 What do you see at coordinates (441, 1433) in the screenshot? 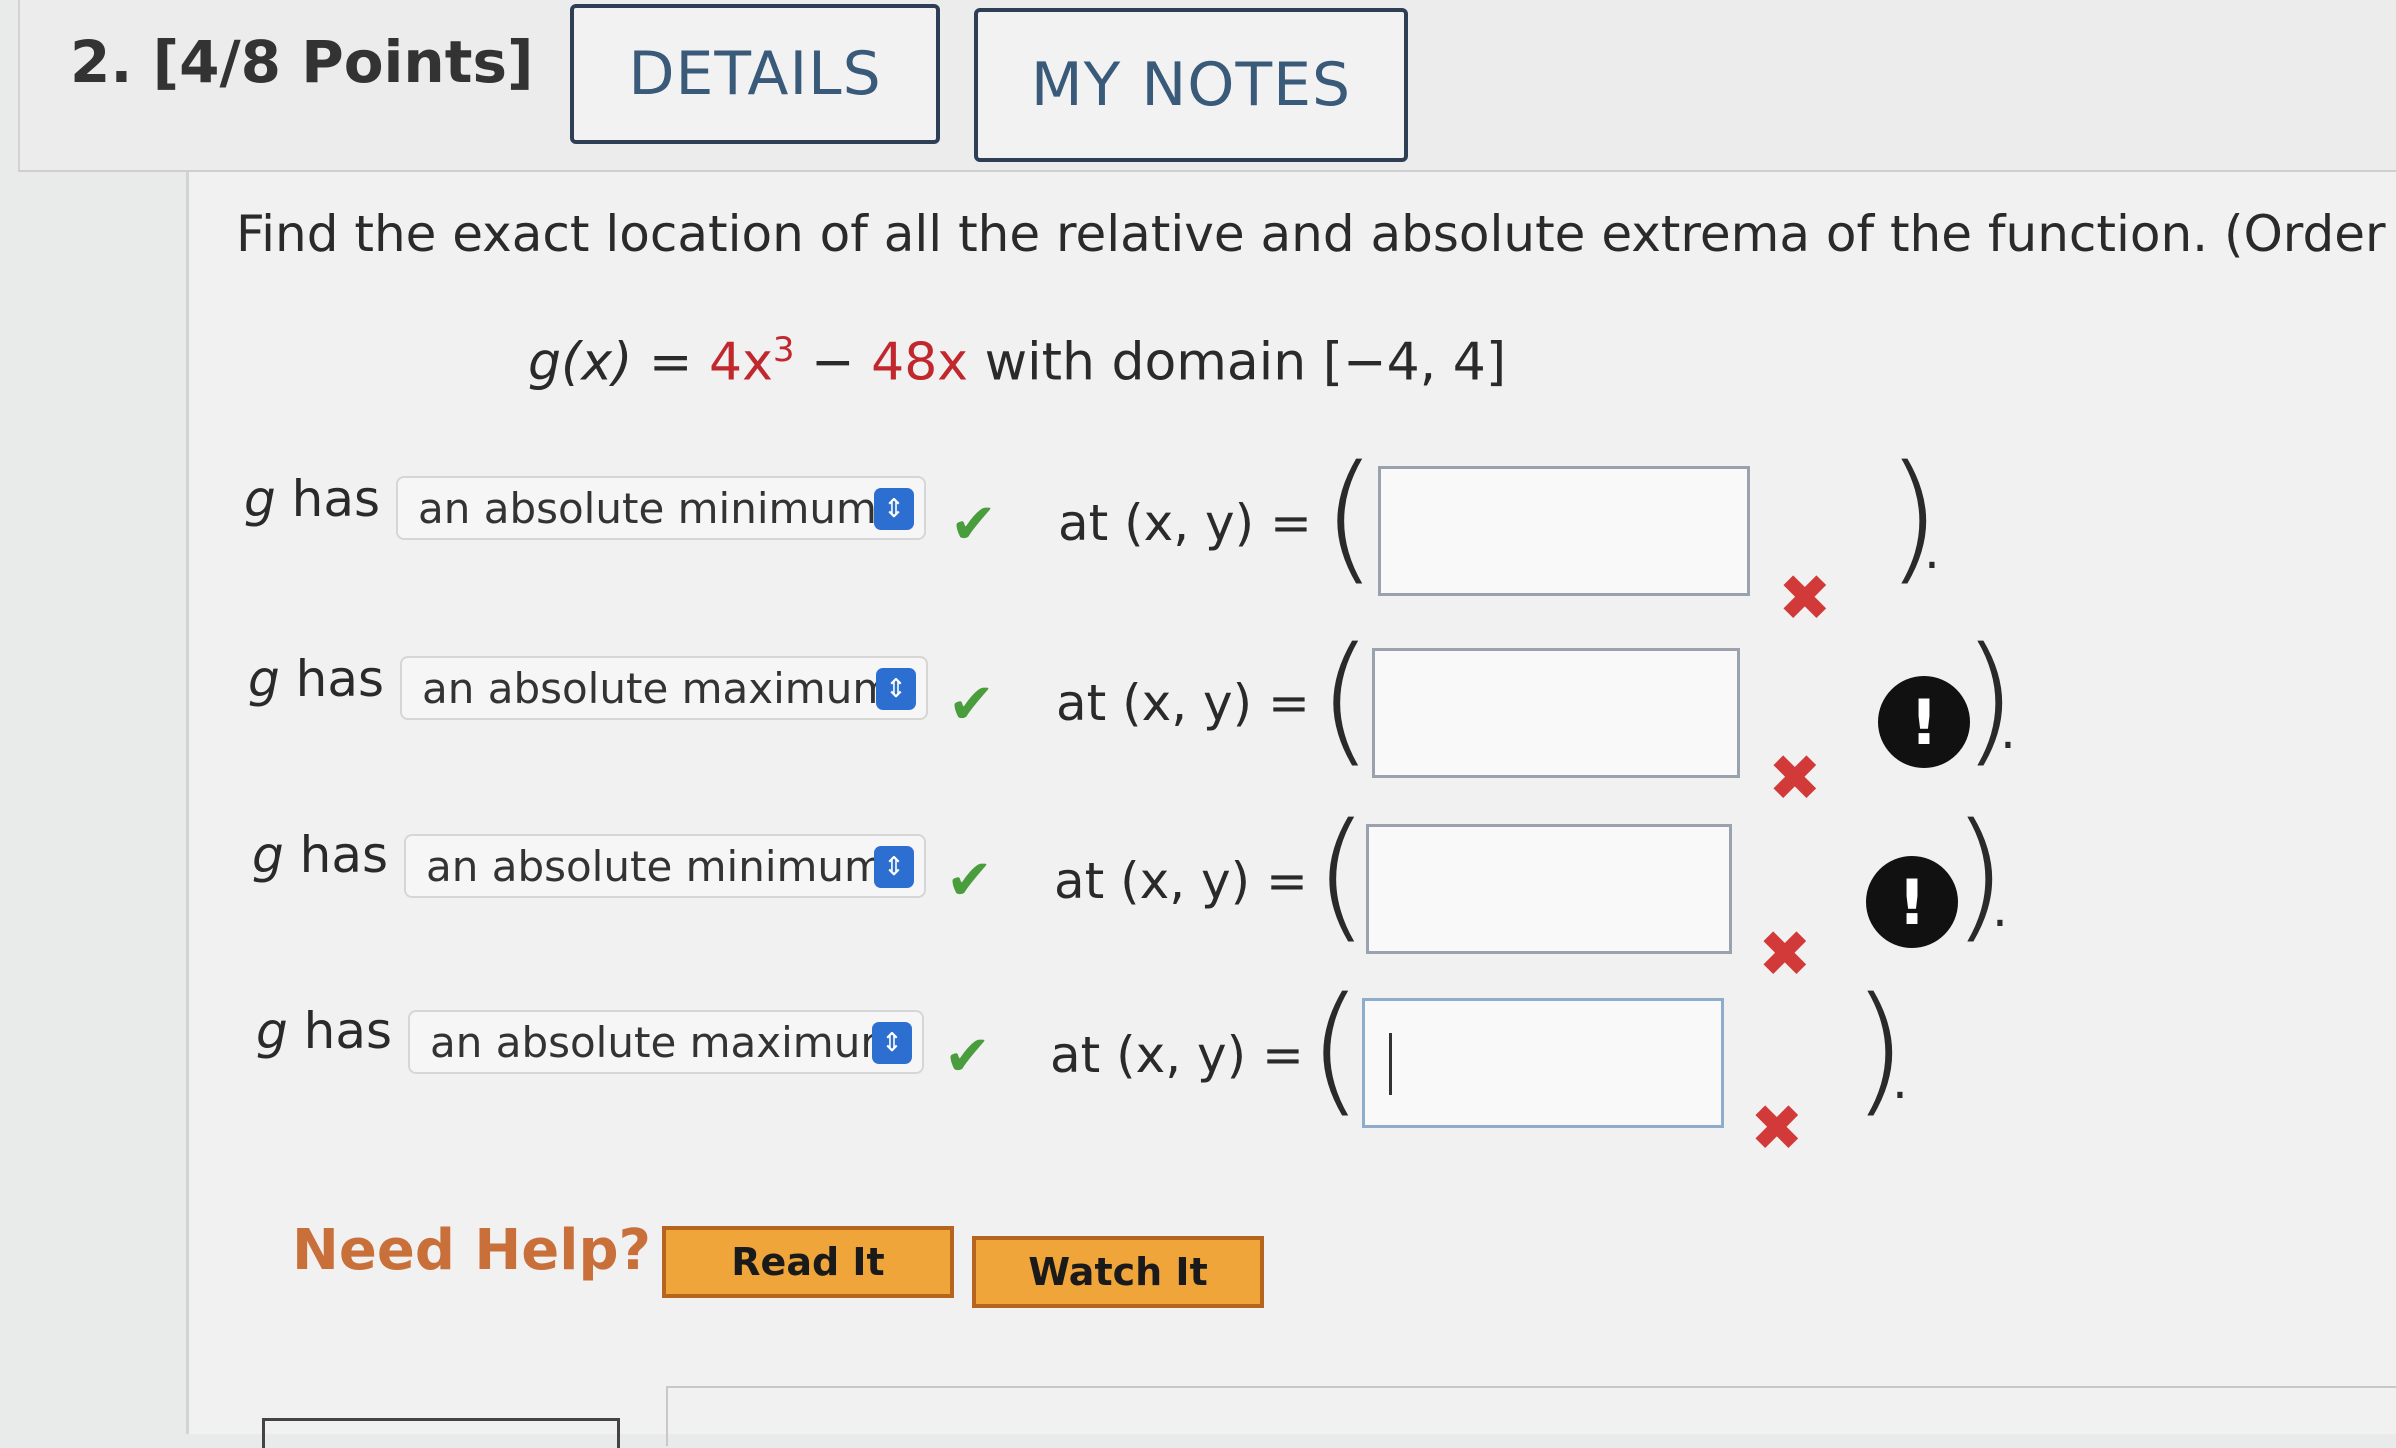
I see `bottom-tab` at bounding box center [441, 1433].